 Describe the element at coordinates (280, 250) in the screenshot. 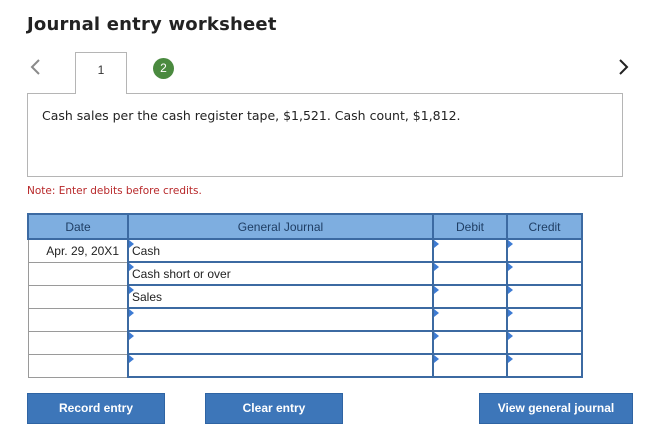

I see `account-cell: Cash` at that location.